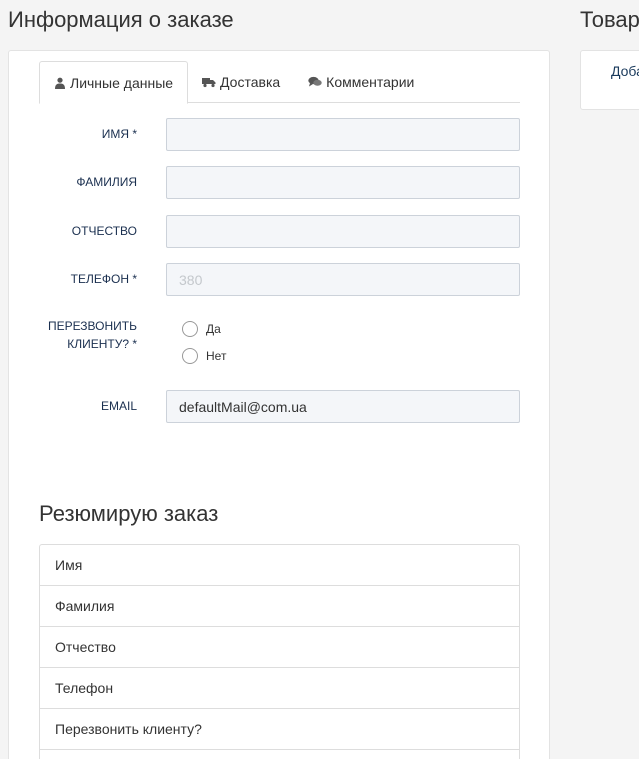 Image resolution: width=639 pixels, height=759 pixels. I want to click on phone-label: ТЕЛЕФОН *, so click(103, 279).